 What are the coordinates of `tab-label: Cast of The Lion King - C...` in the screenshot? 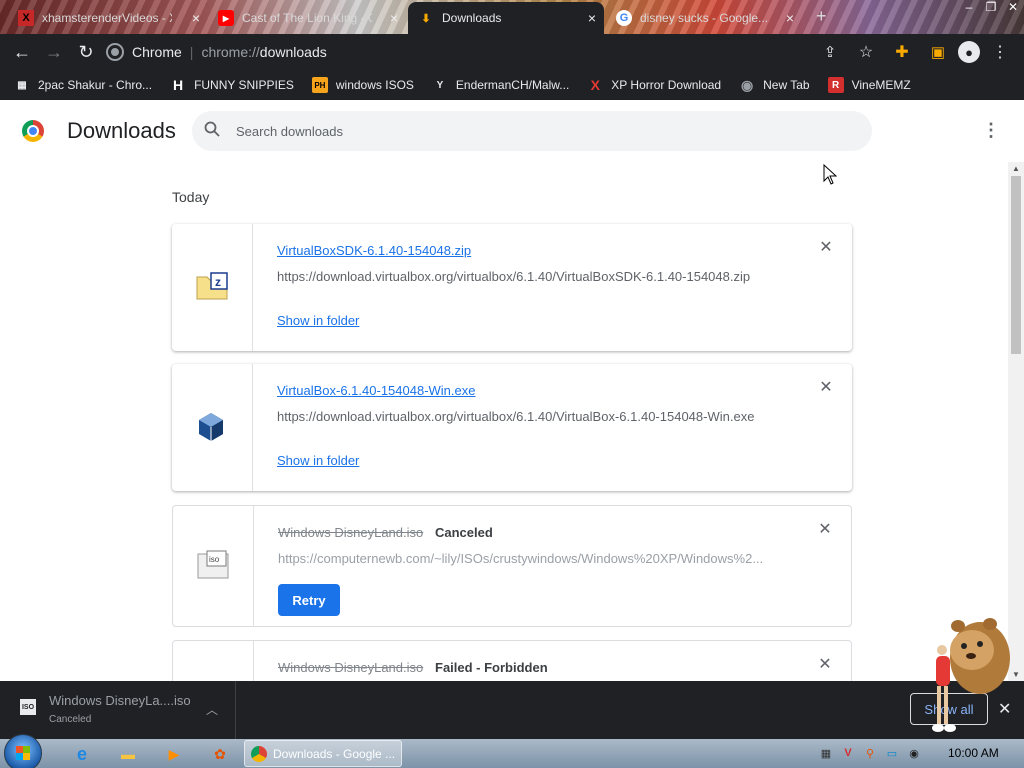 It's located at (307, 18).